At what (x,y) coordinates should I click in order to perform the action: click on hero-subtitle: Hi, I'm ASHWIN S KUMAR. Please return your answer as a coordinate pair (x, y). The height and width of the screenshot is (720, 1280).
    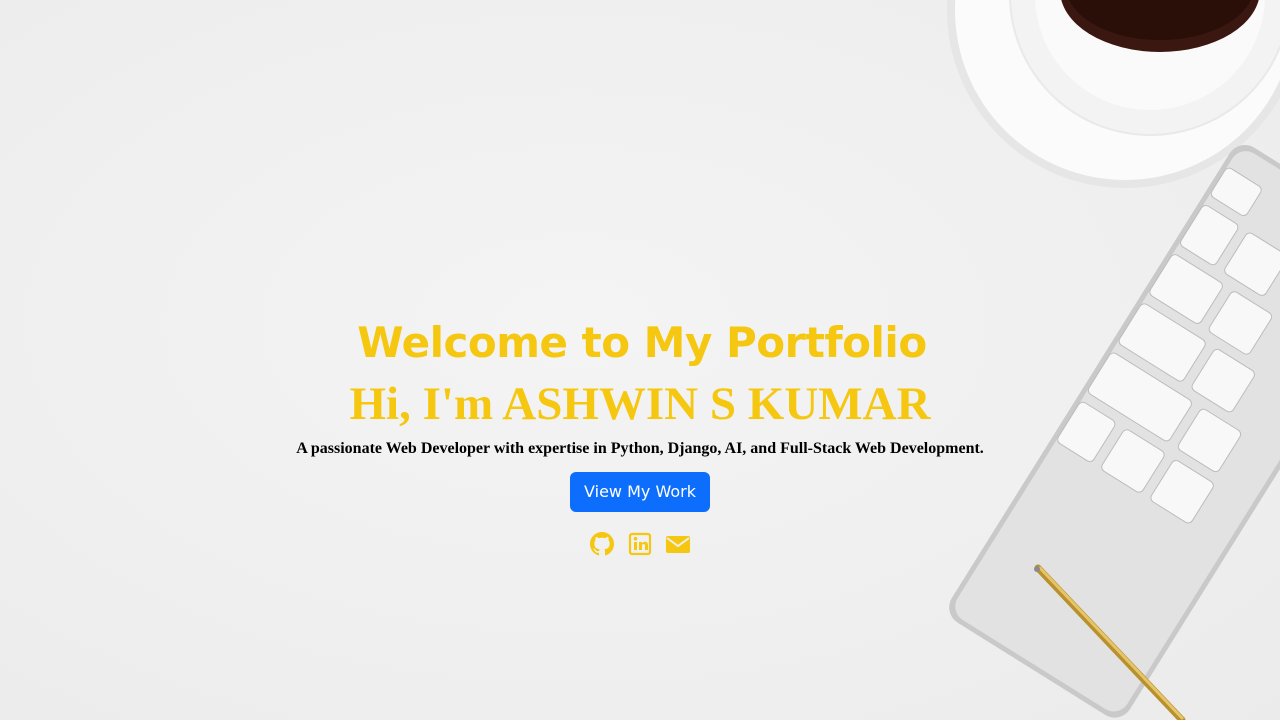
    Looking at the image, I should click on (640, 404).